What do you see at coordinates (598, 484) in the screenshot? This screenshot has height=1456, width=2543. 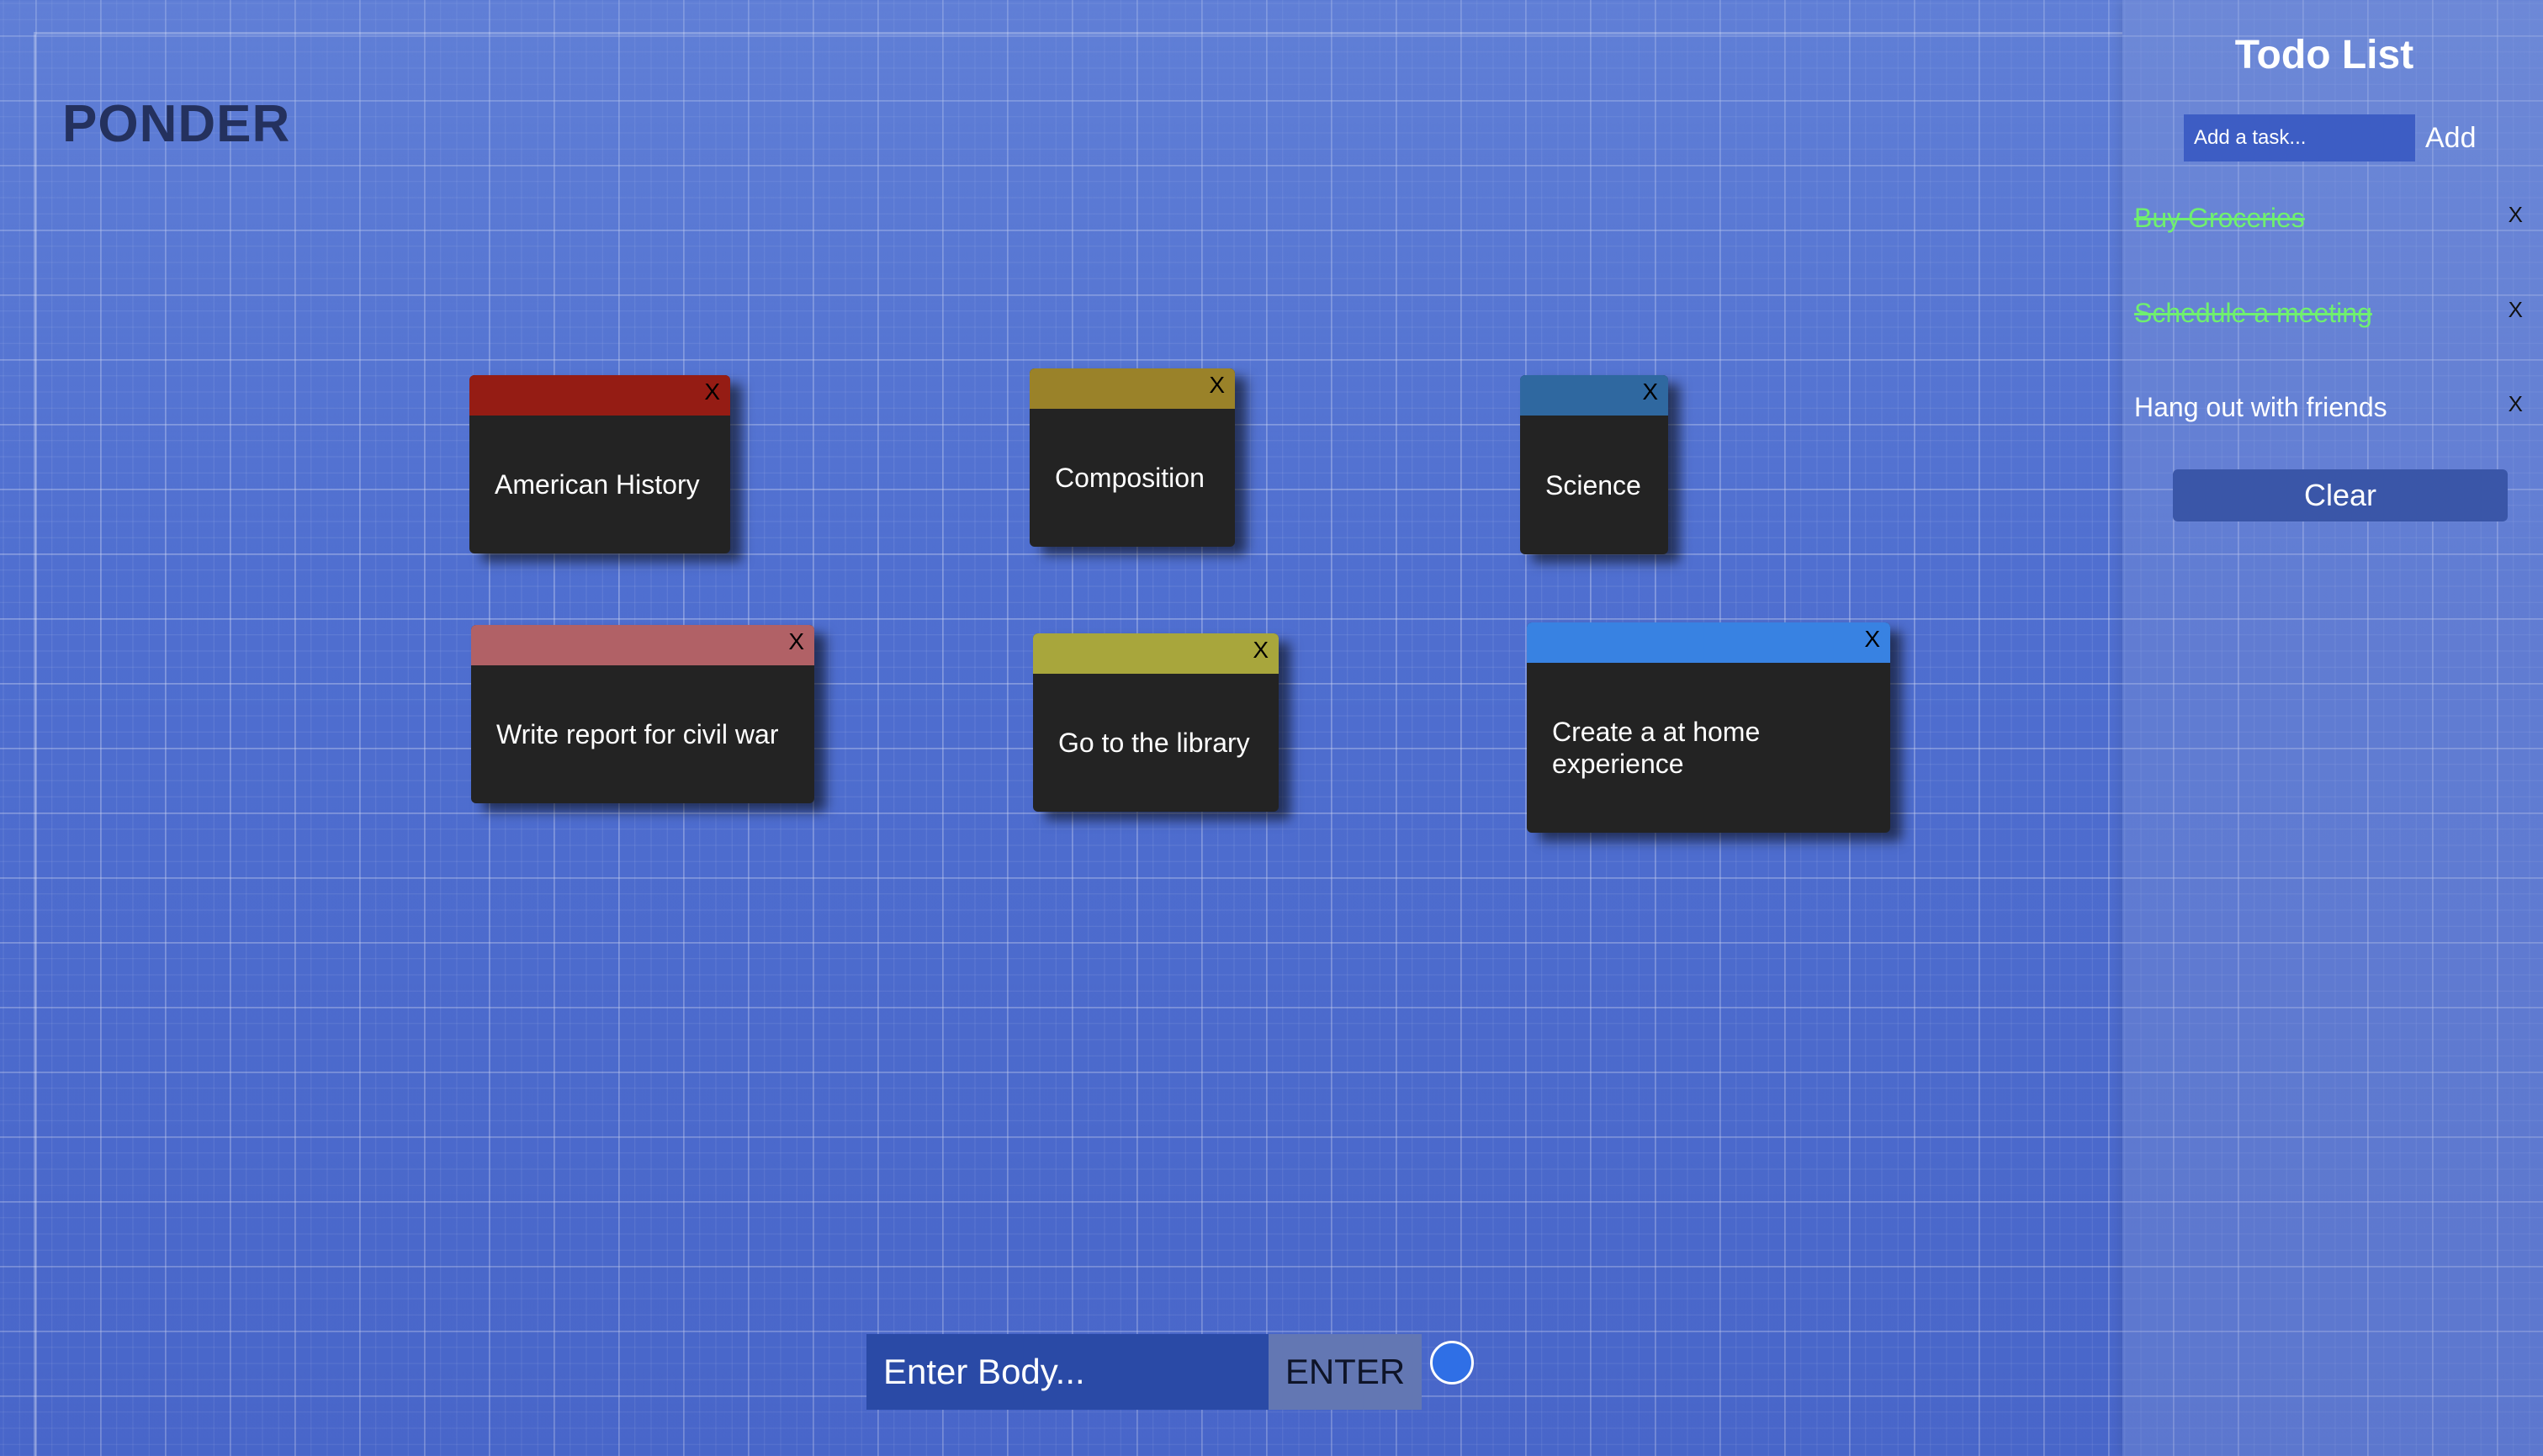 I see `note-text: American History` at bounding box center [598, 484].